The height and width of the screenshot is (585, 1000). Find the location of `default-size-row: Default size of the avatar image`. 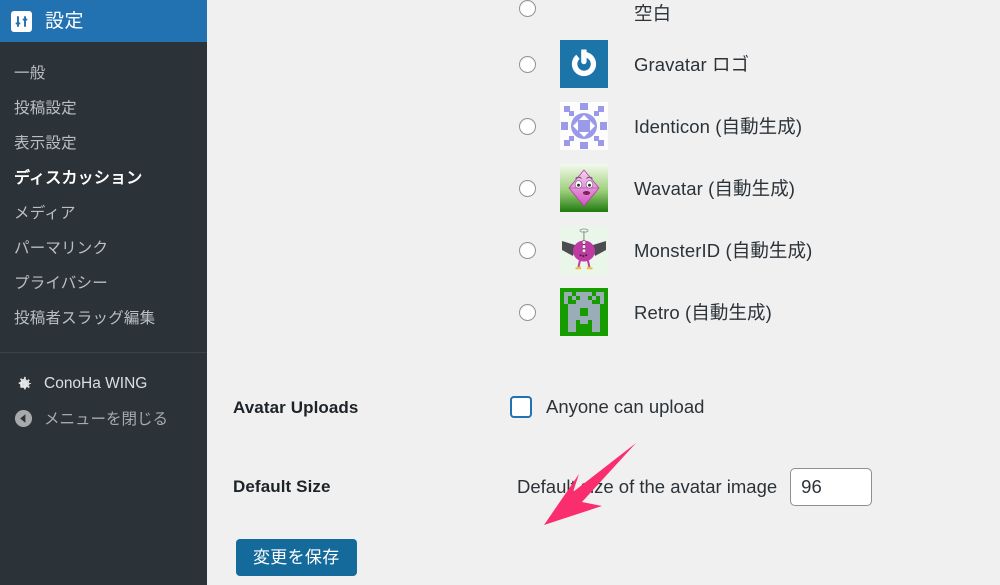

default-size-row: Default size of the avatar image is located at coordinates (695, 487).